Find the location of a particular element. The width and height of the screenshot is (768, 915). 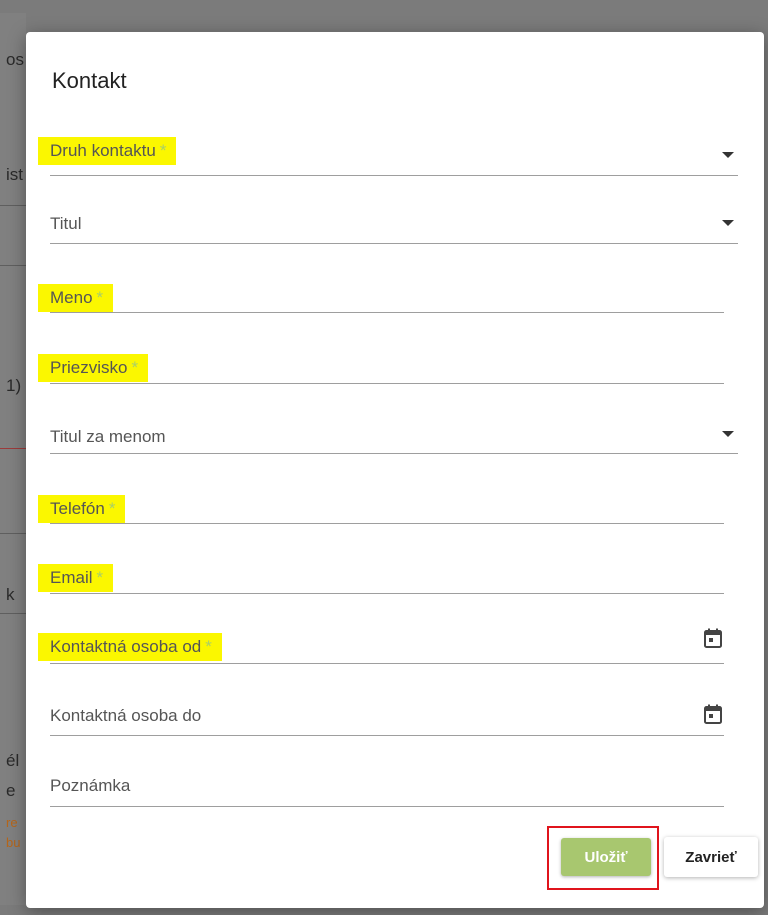

last-name-field: Priezvisko * is located at coordinates (381, 363).